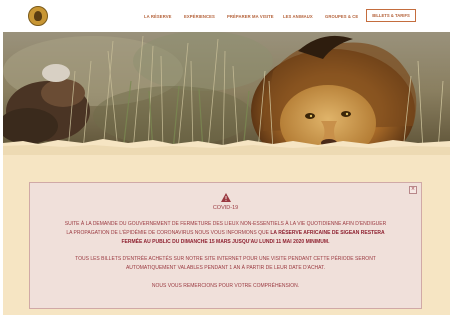 Image resolution: width=454 pixels, height=318 pixels. Describe the element at coordinates (413, 190) in the screenshot. I see `close-icon: ×` at that location.